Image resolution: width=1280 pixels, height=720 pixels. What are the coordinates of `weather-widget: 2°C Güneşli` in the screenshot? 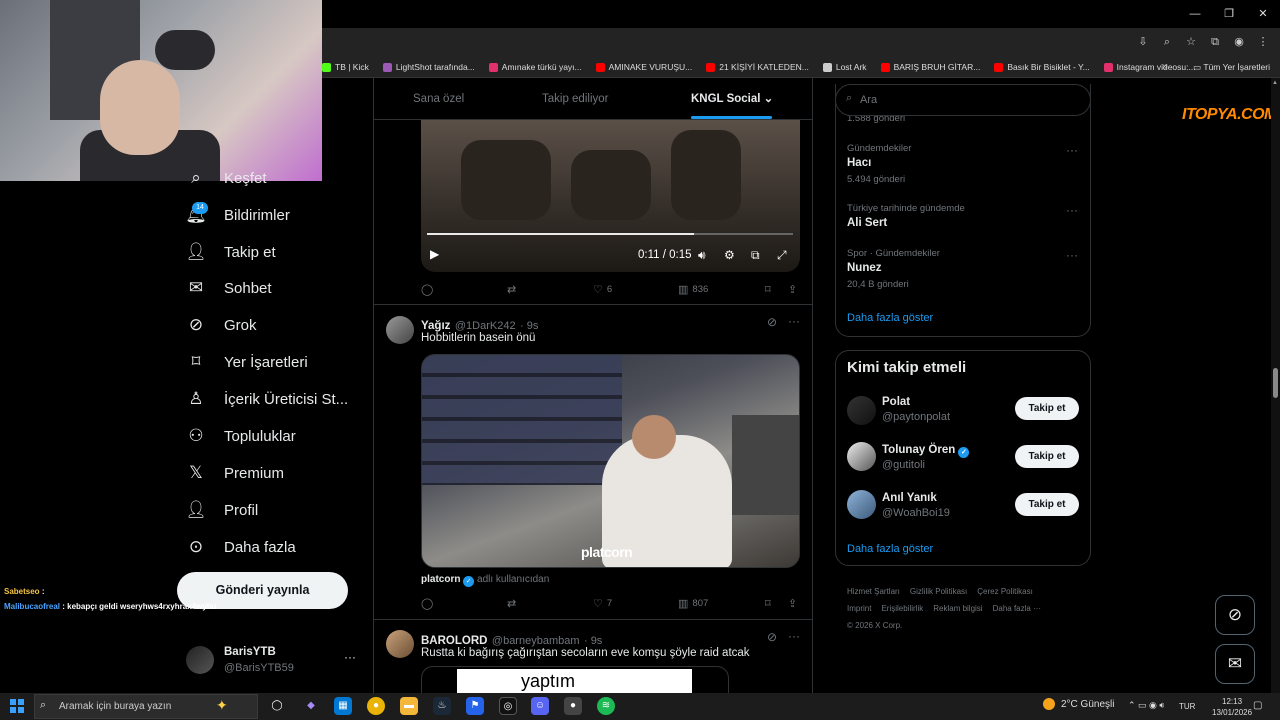 It's located at (1078, 704).